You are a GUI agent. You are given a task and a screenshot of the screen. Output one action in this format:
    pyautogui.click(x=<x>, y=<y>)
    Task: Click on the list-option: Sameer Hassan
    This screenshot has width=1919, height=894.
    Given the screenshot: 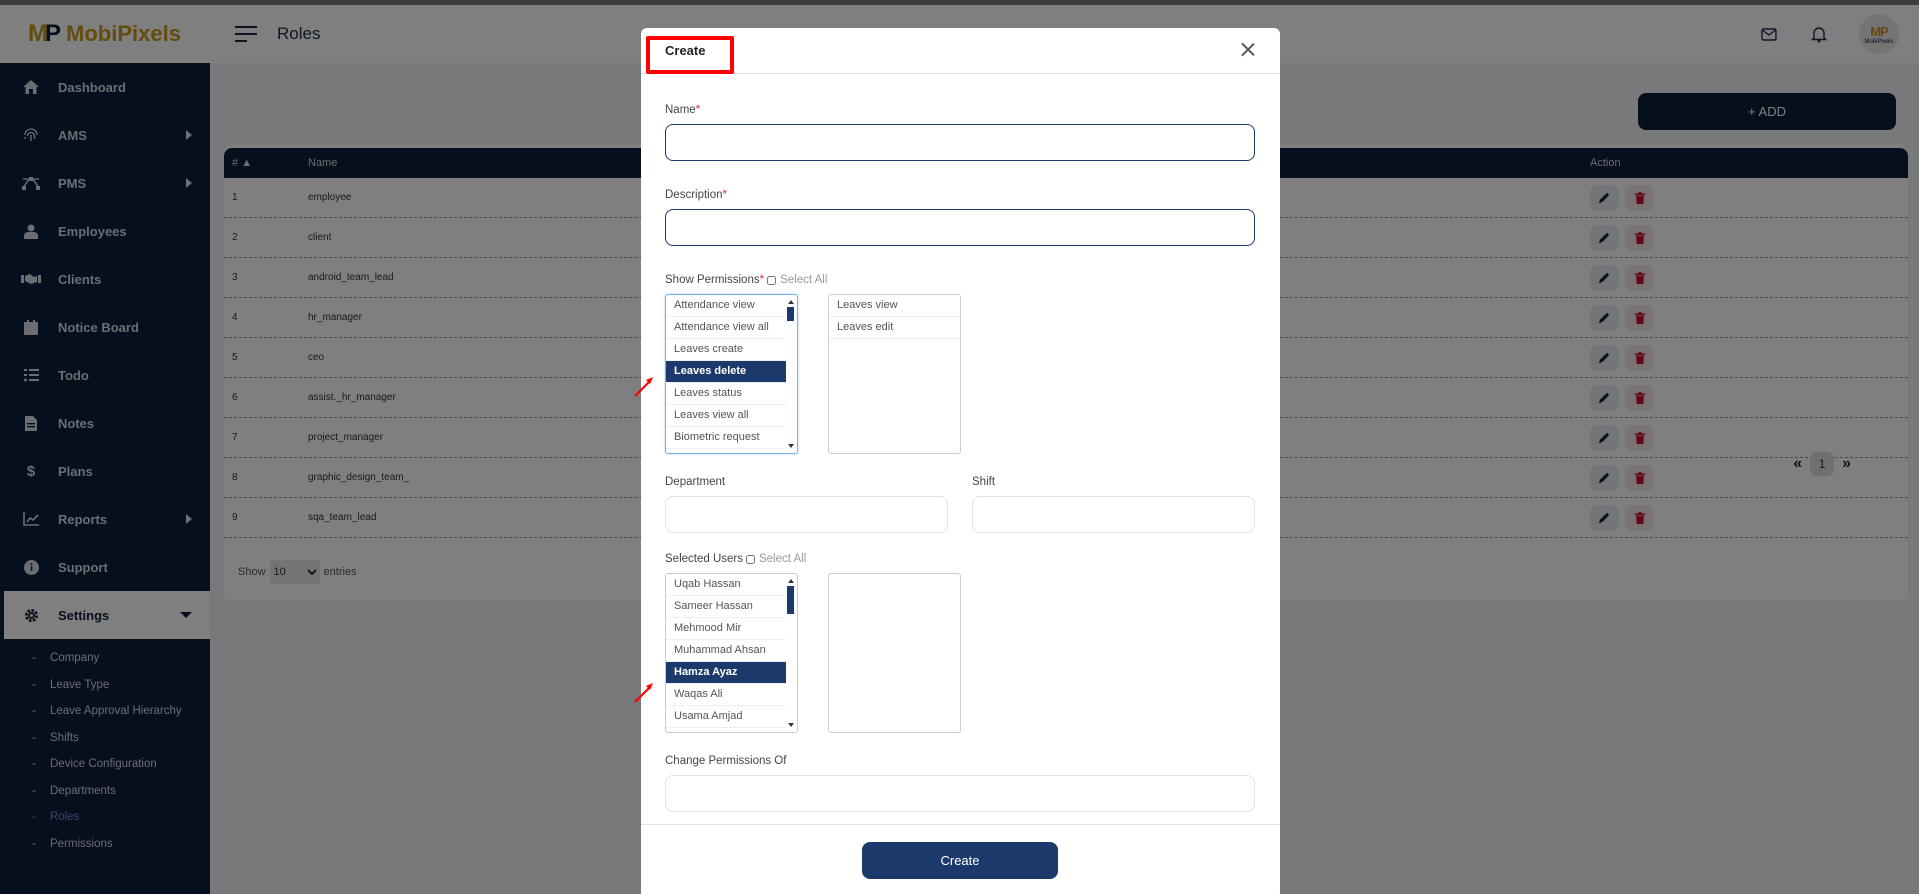 What is the action you would take?
    pyautogui.click(x=726, y=607)
    